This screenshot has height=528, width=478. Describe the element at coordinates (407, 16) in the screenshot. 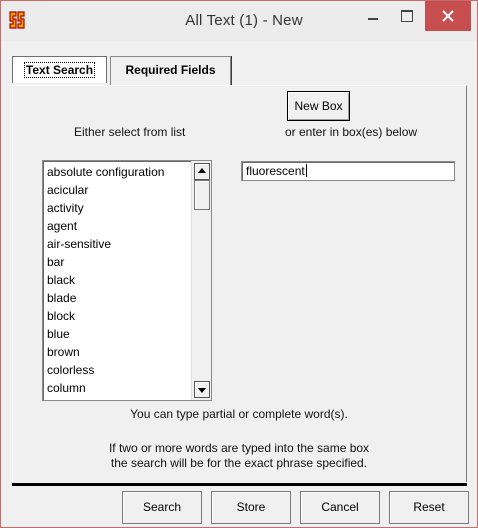

I see `maximize-button` at that location.